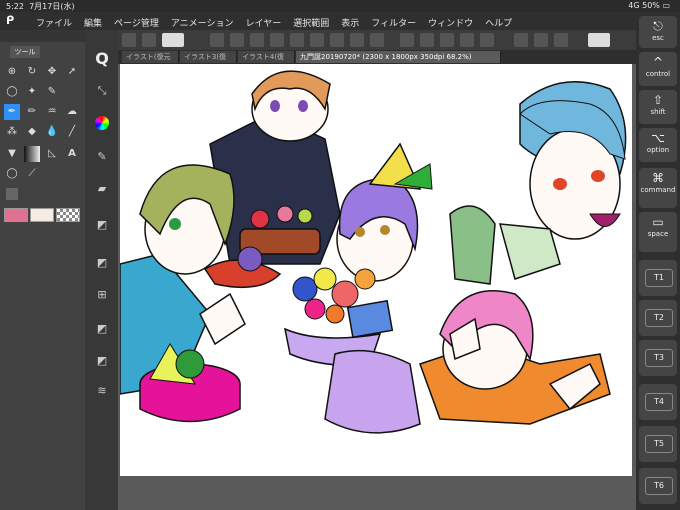 The height and width of the screenshot is (510, 680). I want to click on shortcut-key-t5: T5, so click(658, 444).